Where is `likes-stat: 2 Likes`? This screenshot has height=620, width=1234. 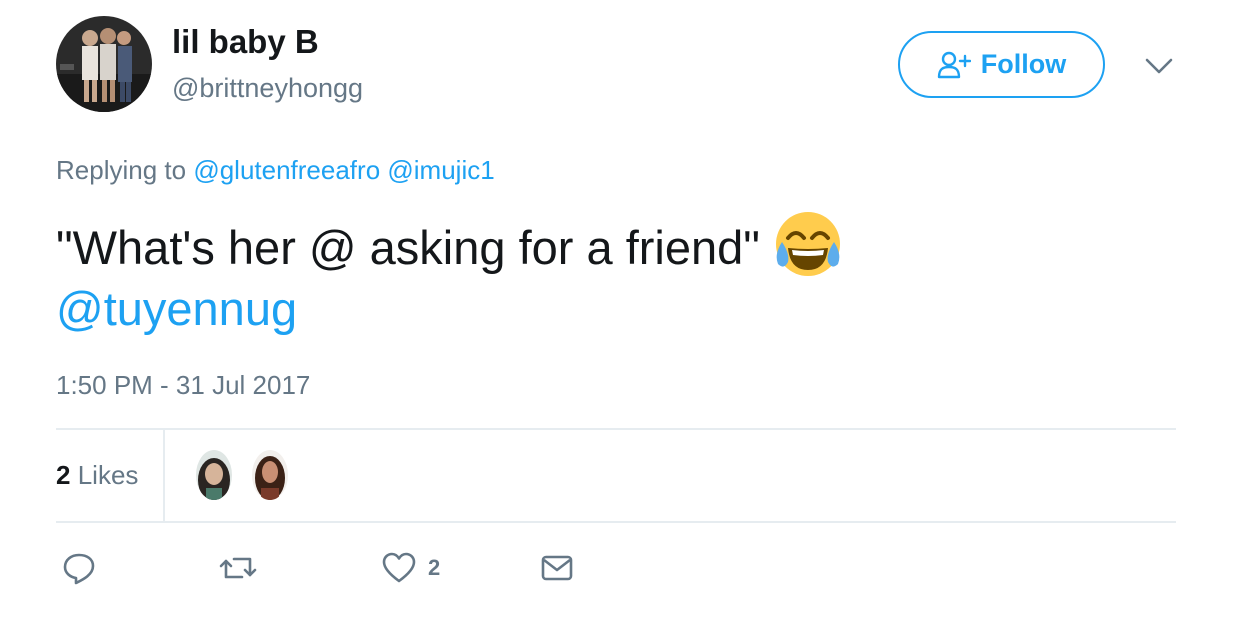
likes-stat: 2 Likes is located at coordinates (97, 475).